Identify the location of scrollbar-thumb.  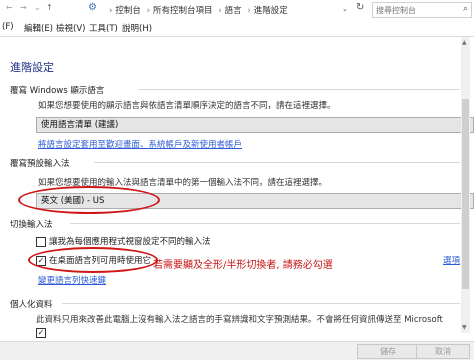
(465, 194).